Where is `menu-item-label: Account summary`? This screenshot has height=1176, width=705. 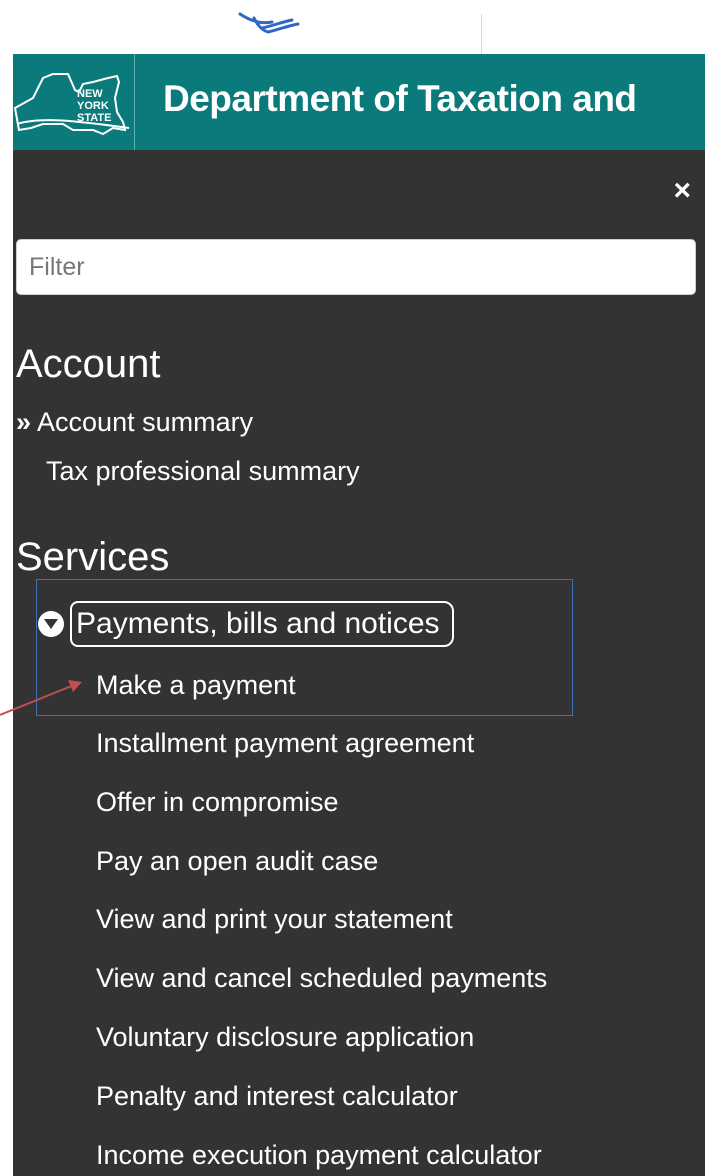
menu-item-label: Account summary is located at coordinates (145, 422).